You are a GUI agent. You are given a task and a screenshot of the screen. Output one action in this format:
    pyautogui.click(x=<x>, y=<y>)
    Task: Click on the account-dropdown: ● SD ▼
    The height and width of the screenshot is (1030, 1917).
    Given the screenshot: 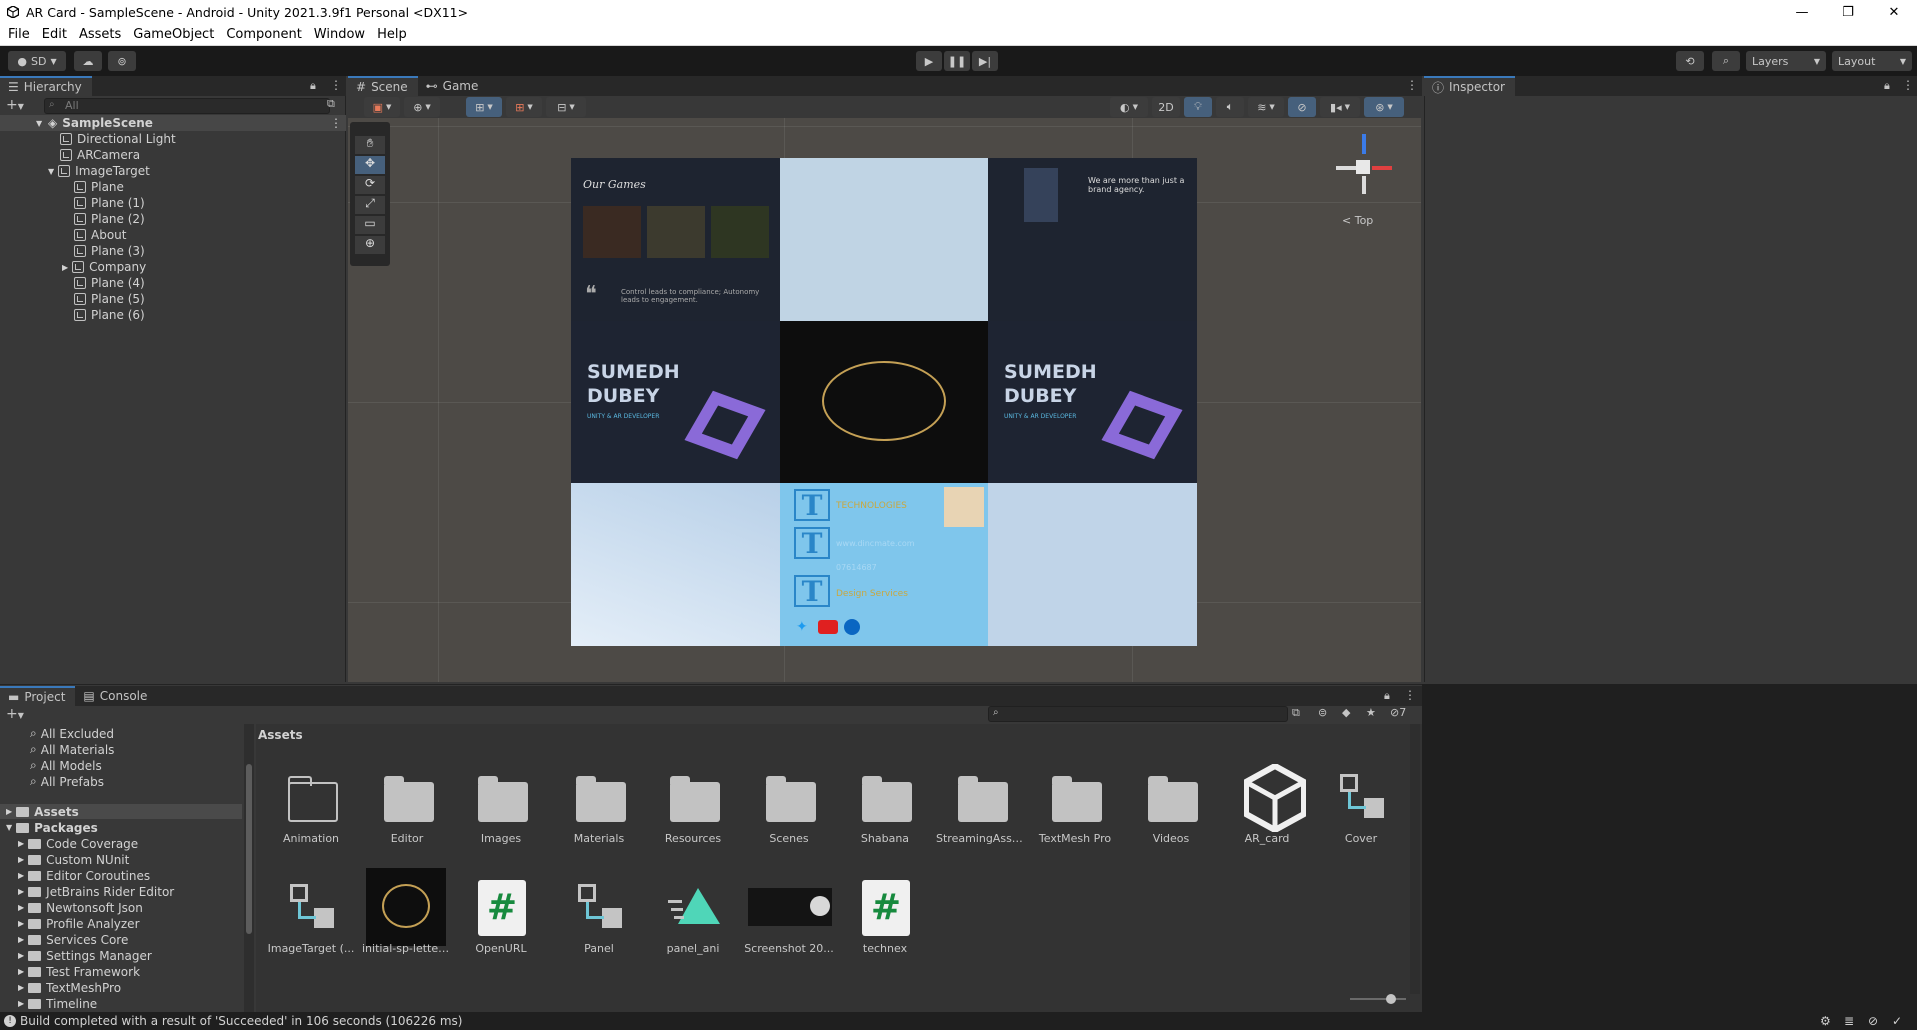 What is the action you would take?
    pyautogui.click(x=37, y=61)
    